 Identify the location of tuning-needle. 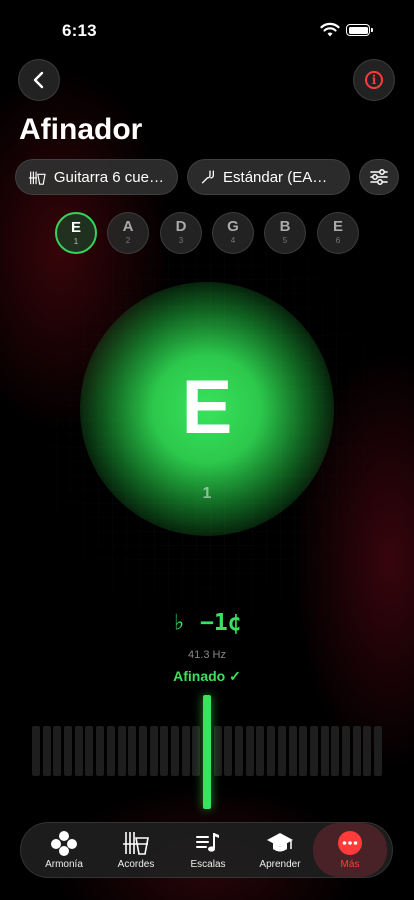
(207, 752).